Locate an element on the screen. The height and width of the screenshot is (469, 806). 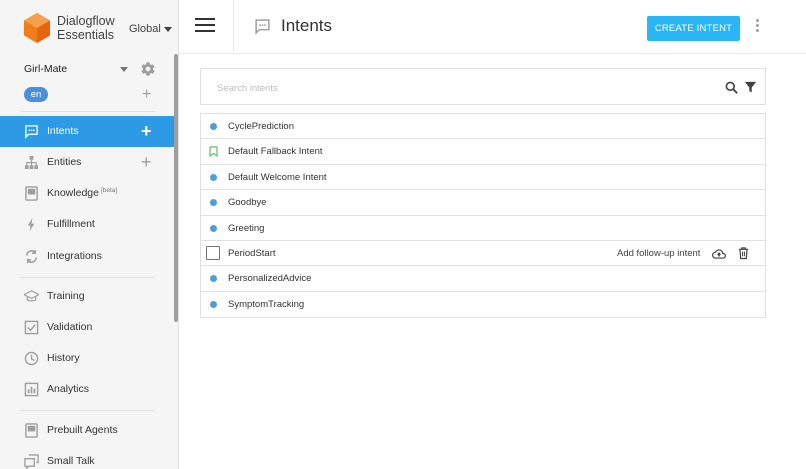
filter-icon is located at coordinates (750, 87).